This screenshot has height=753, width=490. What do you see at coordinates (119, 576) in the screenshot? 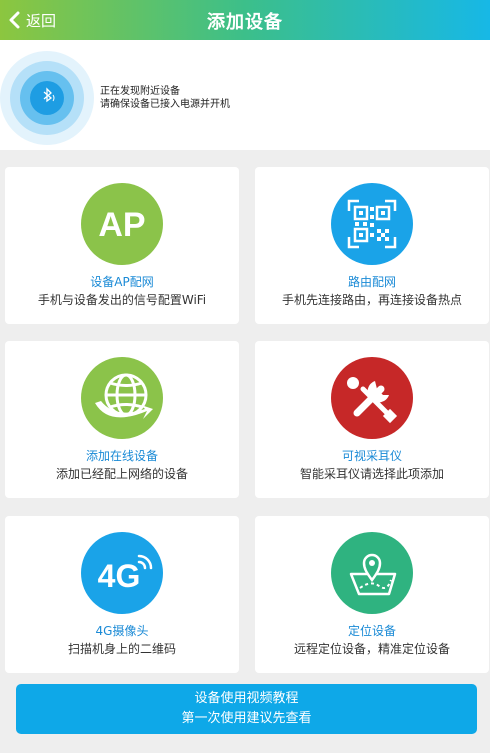
I see `4g-icon-text: 4G` at bounding box center [119, 576].